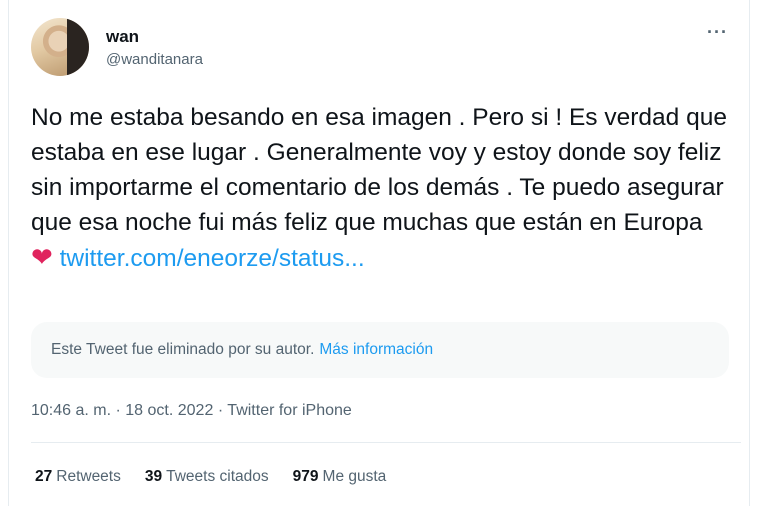  What do you see at coordinates (60, 47) in the screenshot?
I see `avatar` at bounding box center [60, 47].